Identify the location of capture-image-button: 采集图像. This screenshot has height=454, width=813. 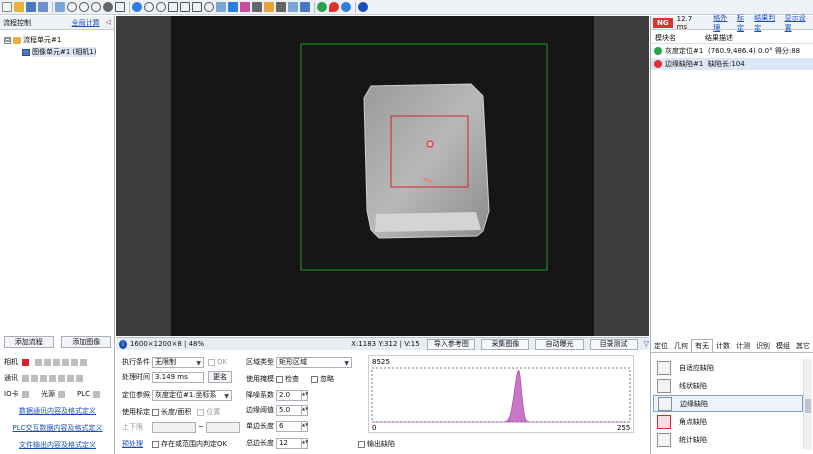
(505, 344).